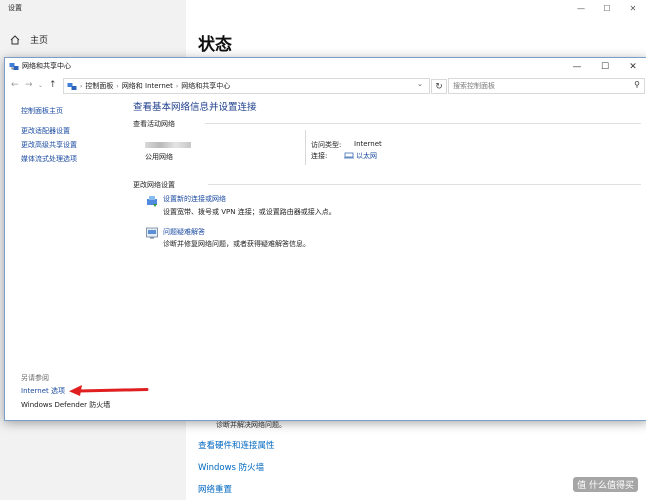  What do you see at coordinates (246, 86) in the screenshot?
I see `address-bar: › 控制面板 › 网络和 Internet › 网络和共享中心` at bounding box center [246, 86].